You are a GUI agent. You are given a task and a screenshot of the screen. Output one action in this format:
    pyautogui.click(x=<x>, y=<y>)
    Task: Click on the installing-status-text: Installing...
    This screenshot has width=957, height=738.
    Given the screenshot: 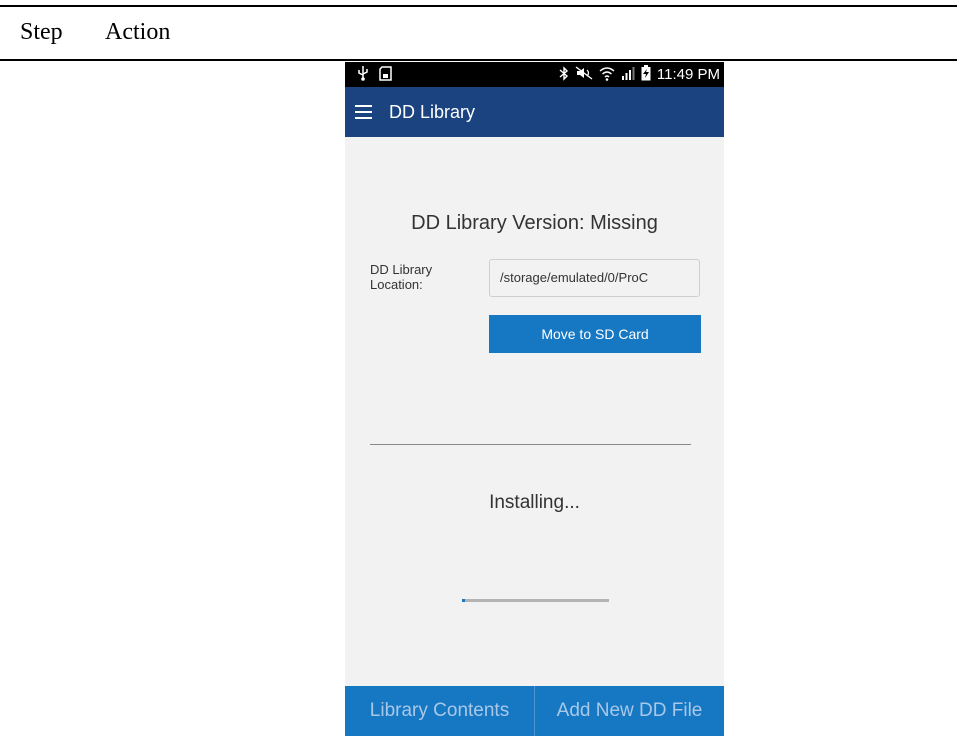 What is the action you would take?
    pyautogui.click(x=534, y=502)
    